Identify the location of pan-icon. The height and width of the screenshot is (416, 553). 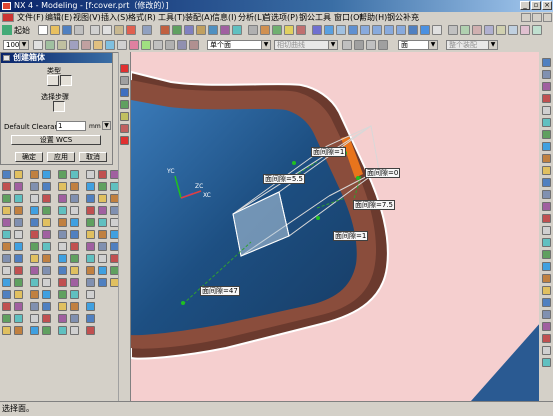
(353, 30).